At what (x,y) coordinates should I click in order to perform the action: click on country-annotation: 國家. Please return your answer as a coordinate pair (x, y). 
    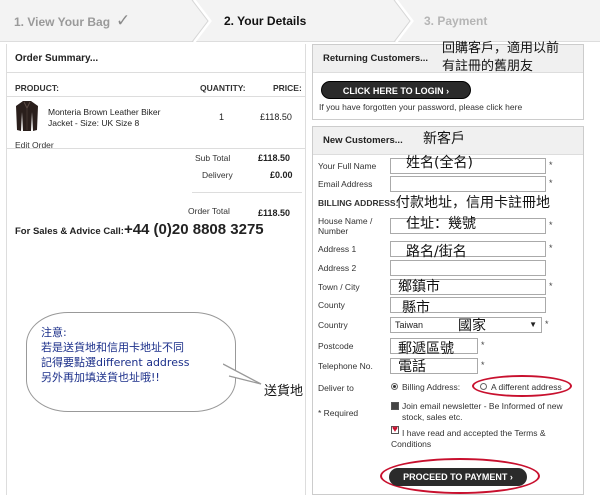
    Looking at the image, I should click on (472, 326).